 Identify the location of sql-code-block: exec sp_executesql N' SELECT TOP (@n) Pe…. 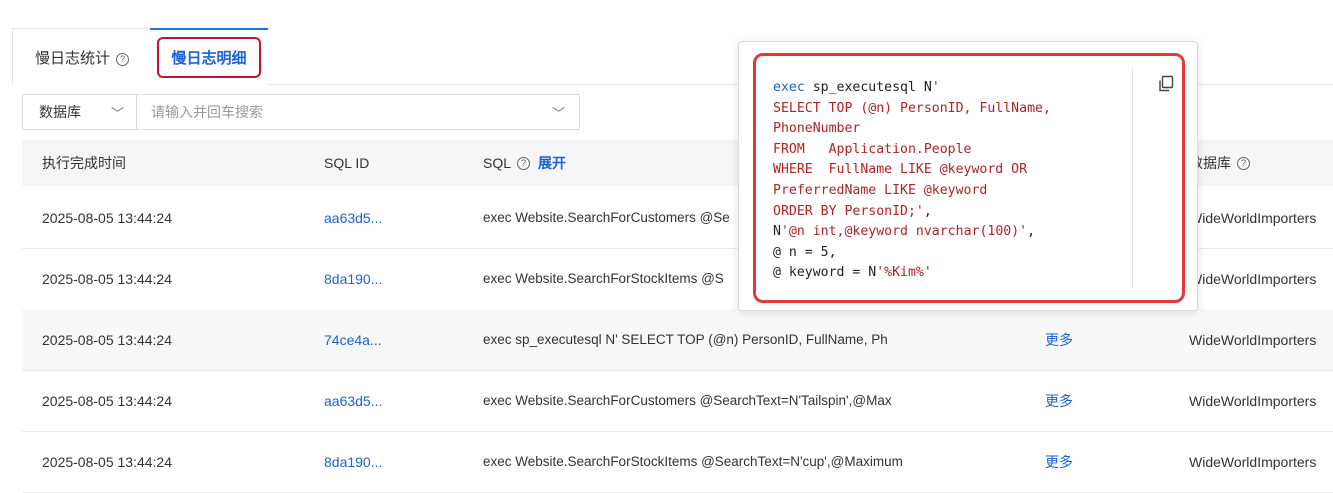
(912, 180).